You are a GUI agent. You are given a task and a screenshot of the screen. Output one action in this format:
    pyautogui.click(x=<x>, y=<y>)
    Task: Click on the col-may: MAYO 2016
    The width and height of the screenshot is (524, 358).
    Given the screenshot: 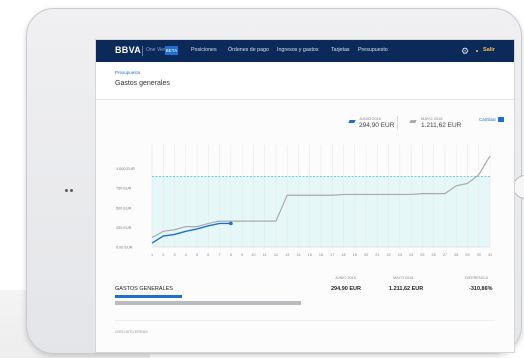 What is the action you would take?
    pyautogui.click(x=403, y=278)
    